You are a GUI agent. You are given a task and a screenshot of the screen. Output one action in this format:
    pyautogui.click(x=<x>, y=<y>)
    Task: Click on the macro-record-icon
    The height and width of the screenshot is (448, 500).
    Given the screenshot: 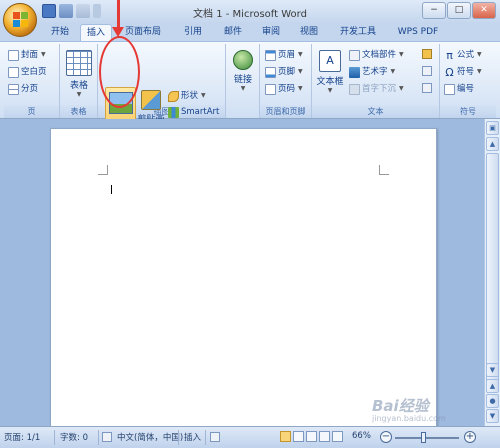 What is the action you would take?
    pyautogui.click(x=215, y=437)
    